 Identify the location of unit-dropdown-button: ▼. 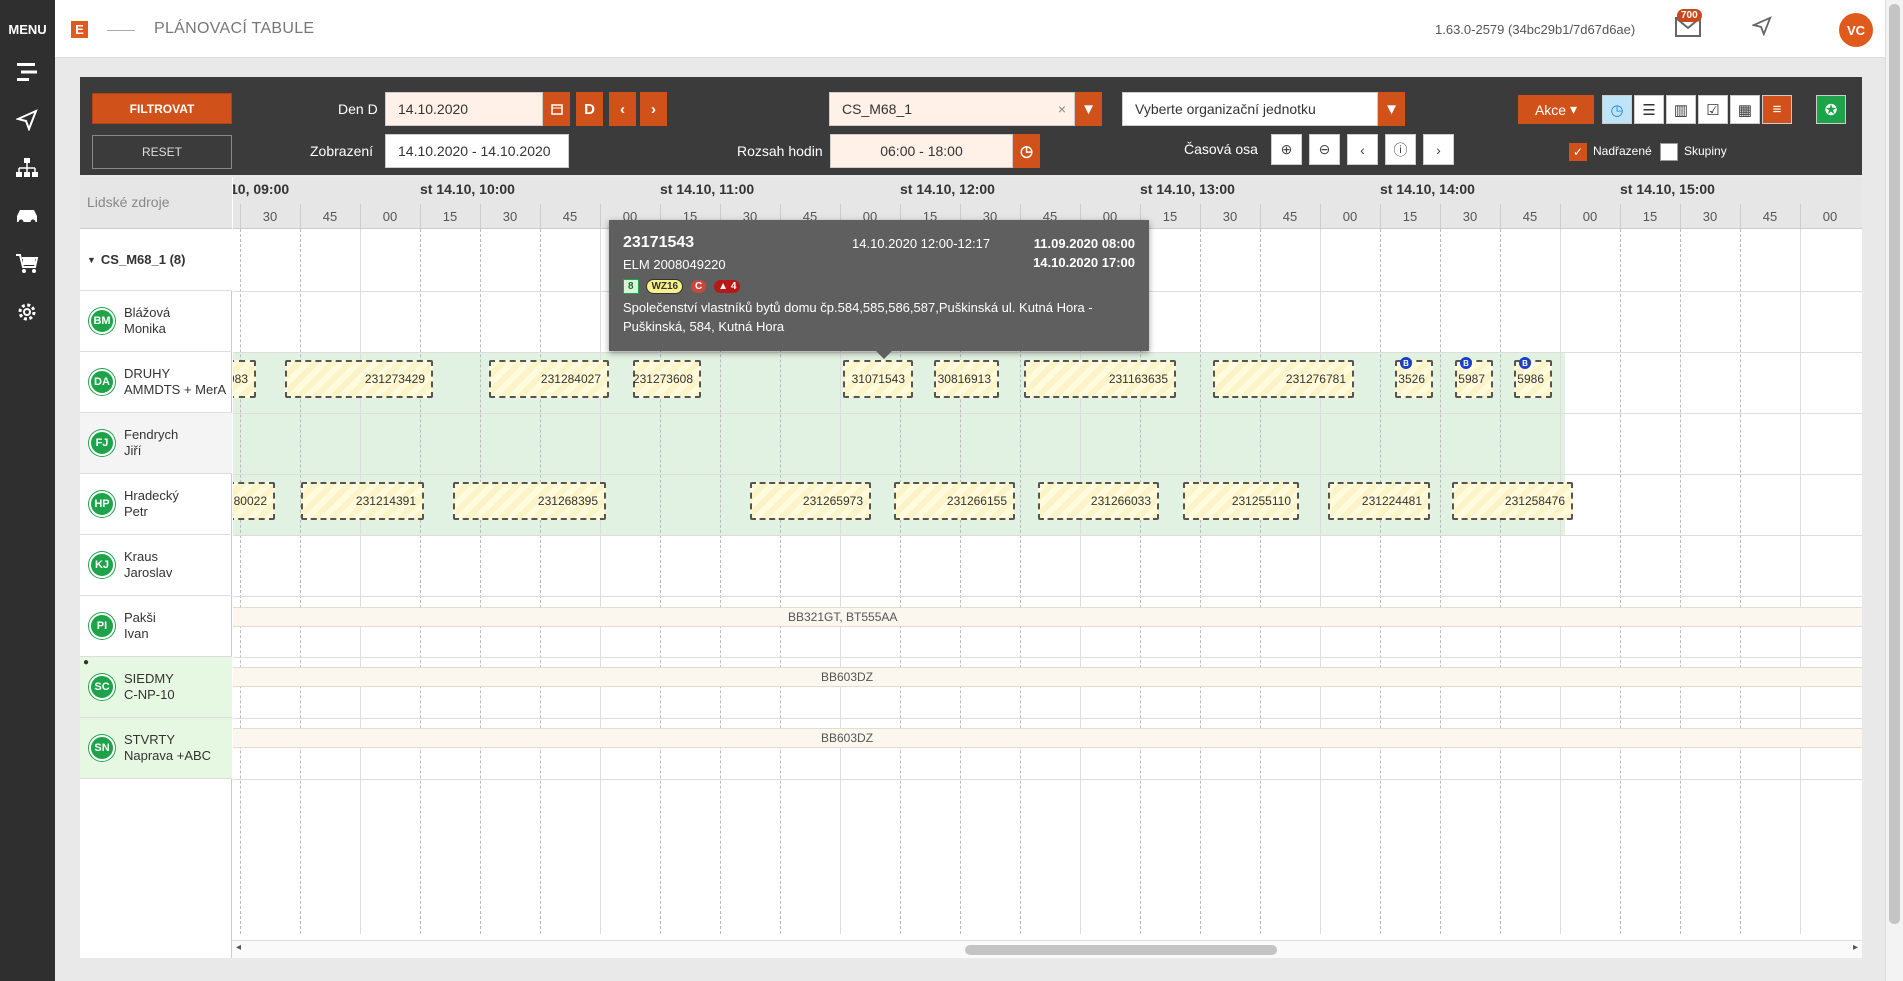
(1088, 109).